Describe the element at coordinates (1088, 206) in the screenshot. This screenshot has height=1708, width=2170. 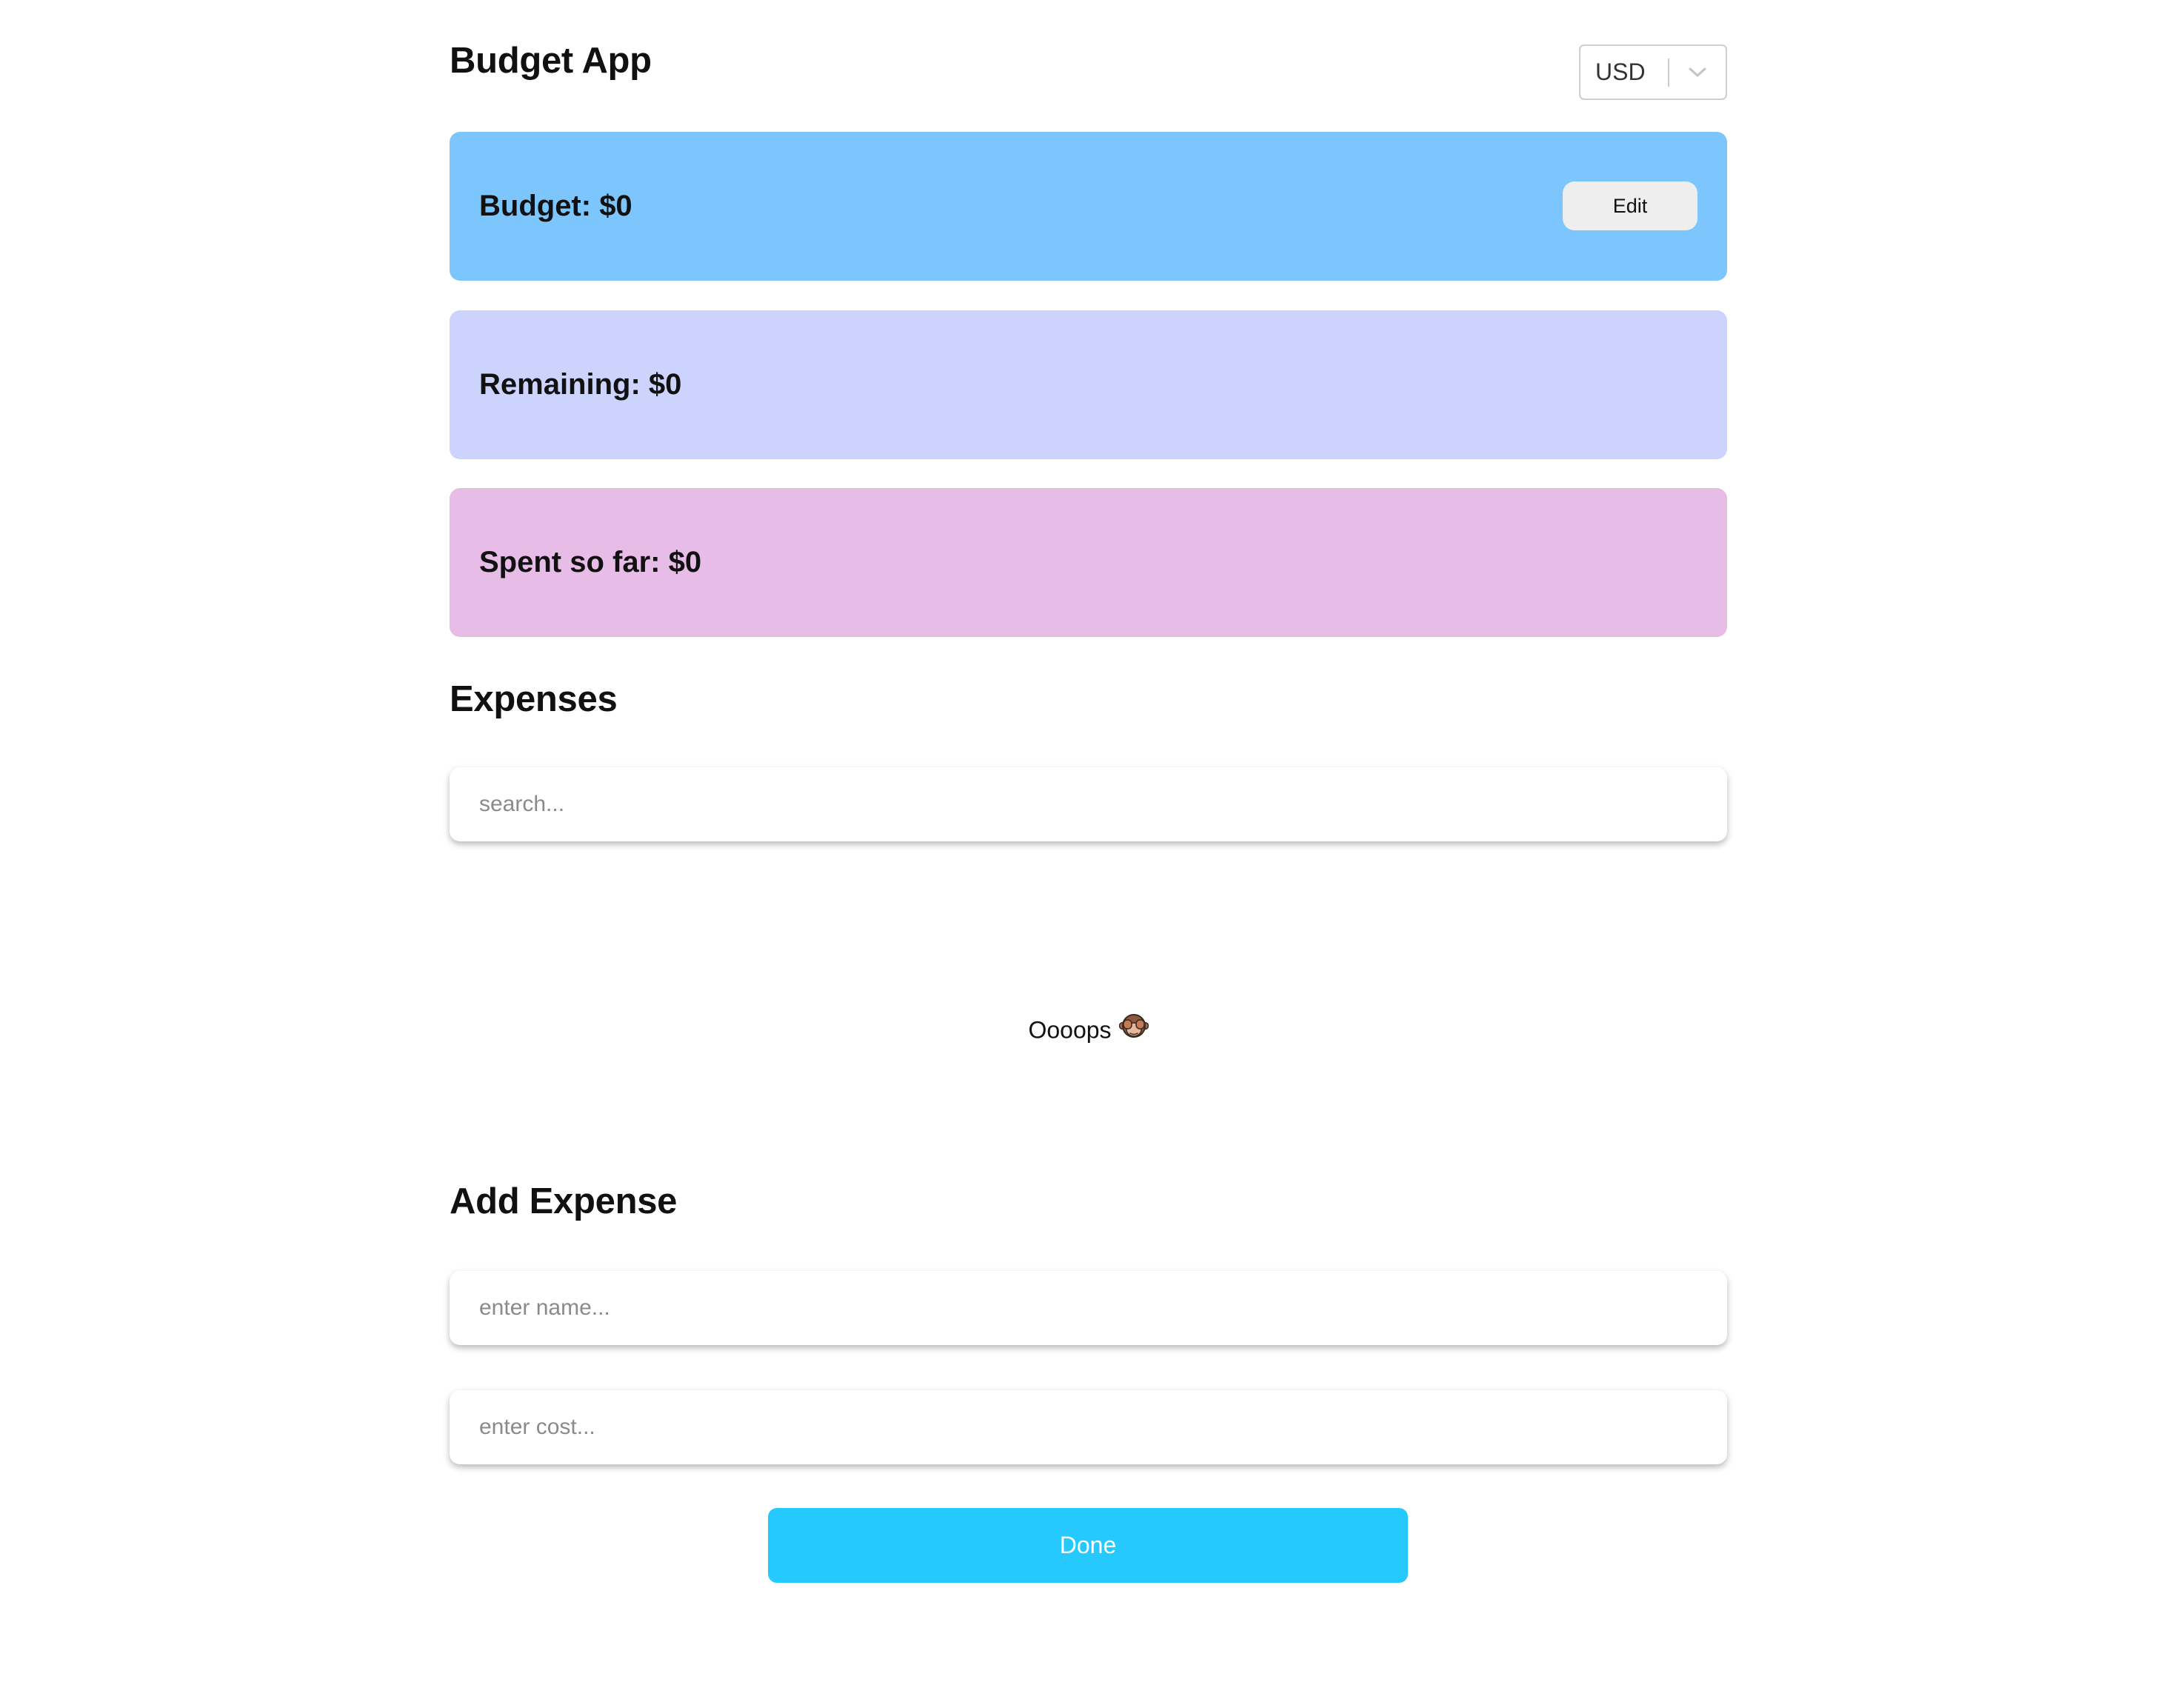
I see `budget-card: Budget: $0 Edit` at that location.